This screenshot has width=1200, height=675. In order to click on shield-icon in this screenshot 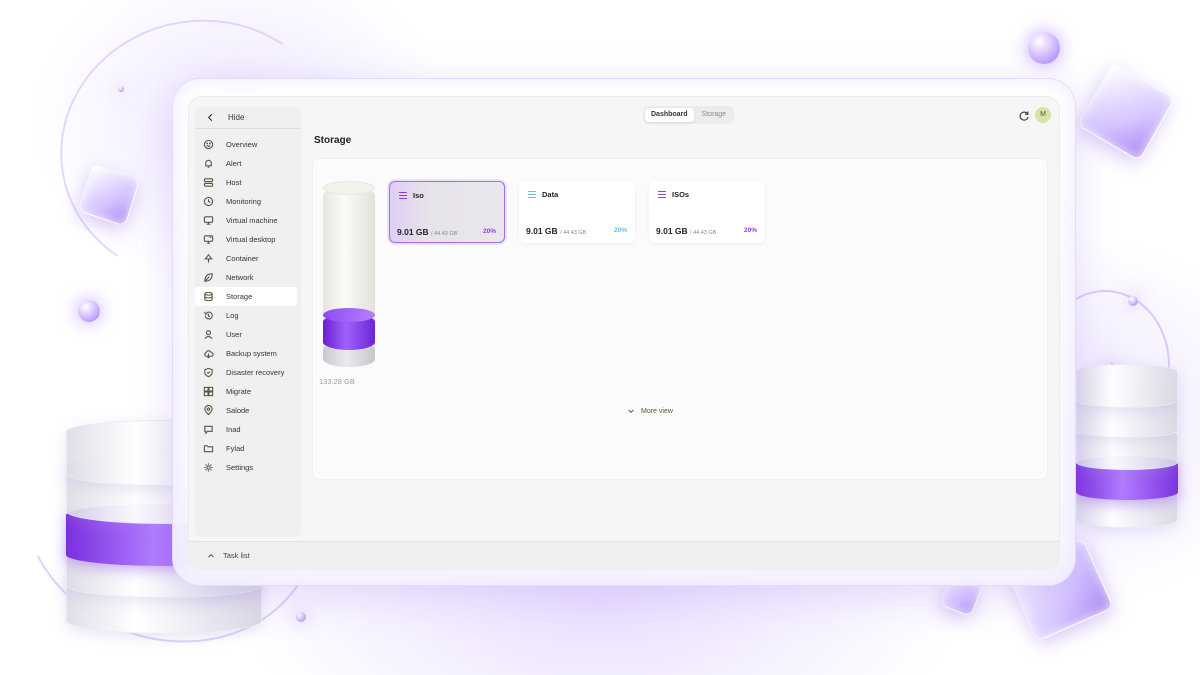, I will do `click(208, 372)`.